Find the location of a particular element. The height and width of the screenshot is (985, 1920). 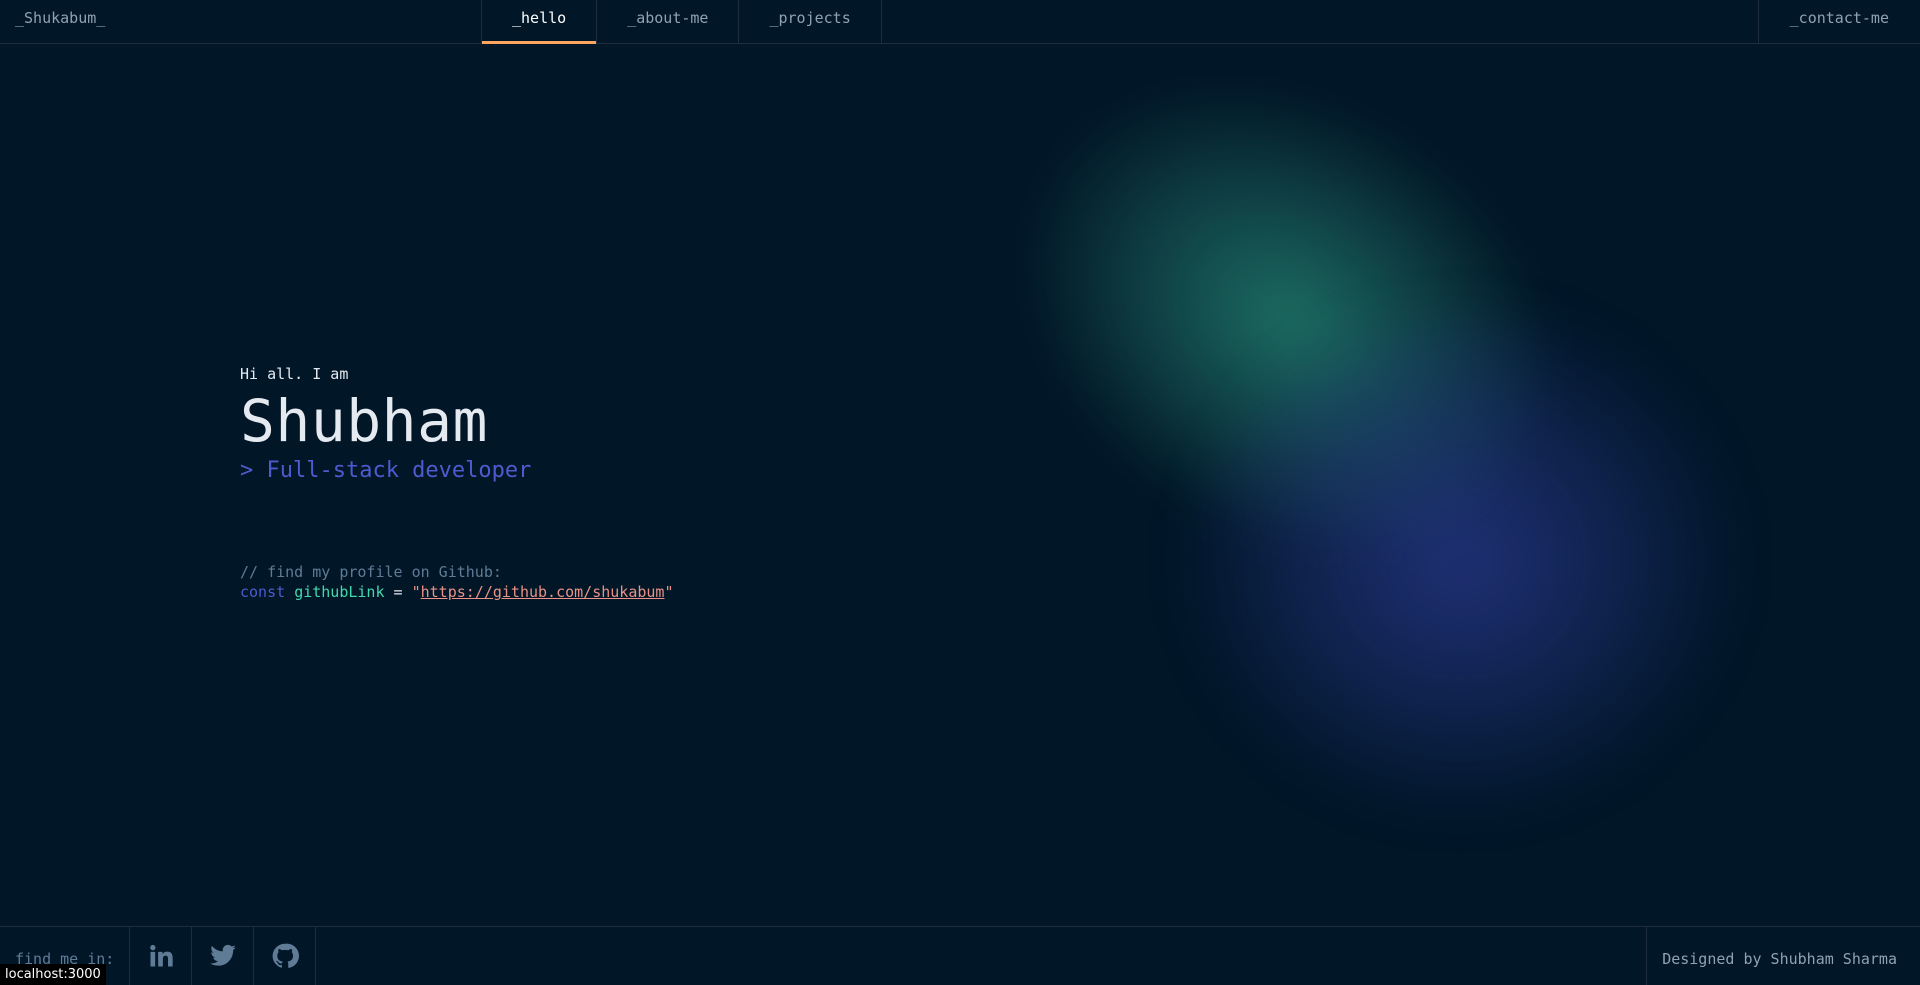

github-icon is located at coordinates (285, 955).